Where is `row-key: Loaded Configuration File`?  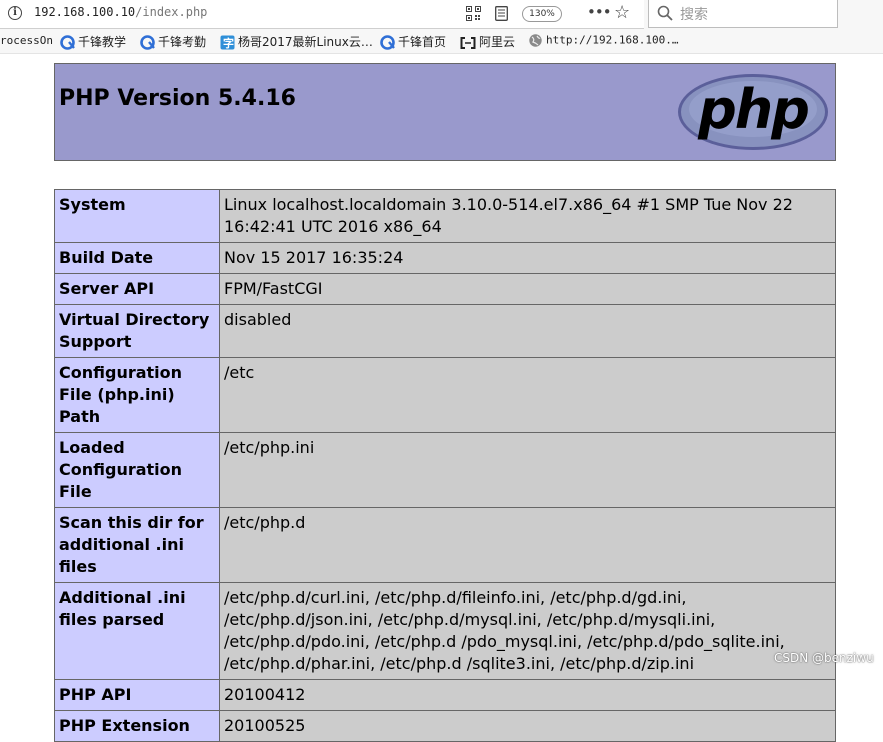
row-key: Loaded Configuration File is located at coordinates (137, 470).